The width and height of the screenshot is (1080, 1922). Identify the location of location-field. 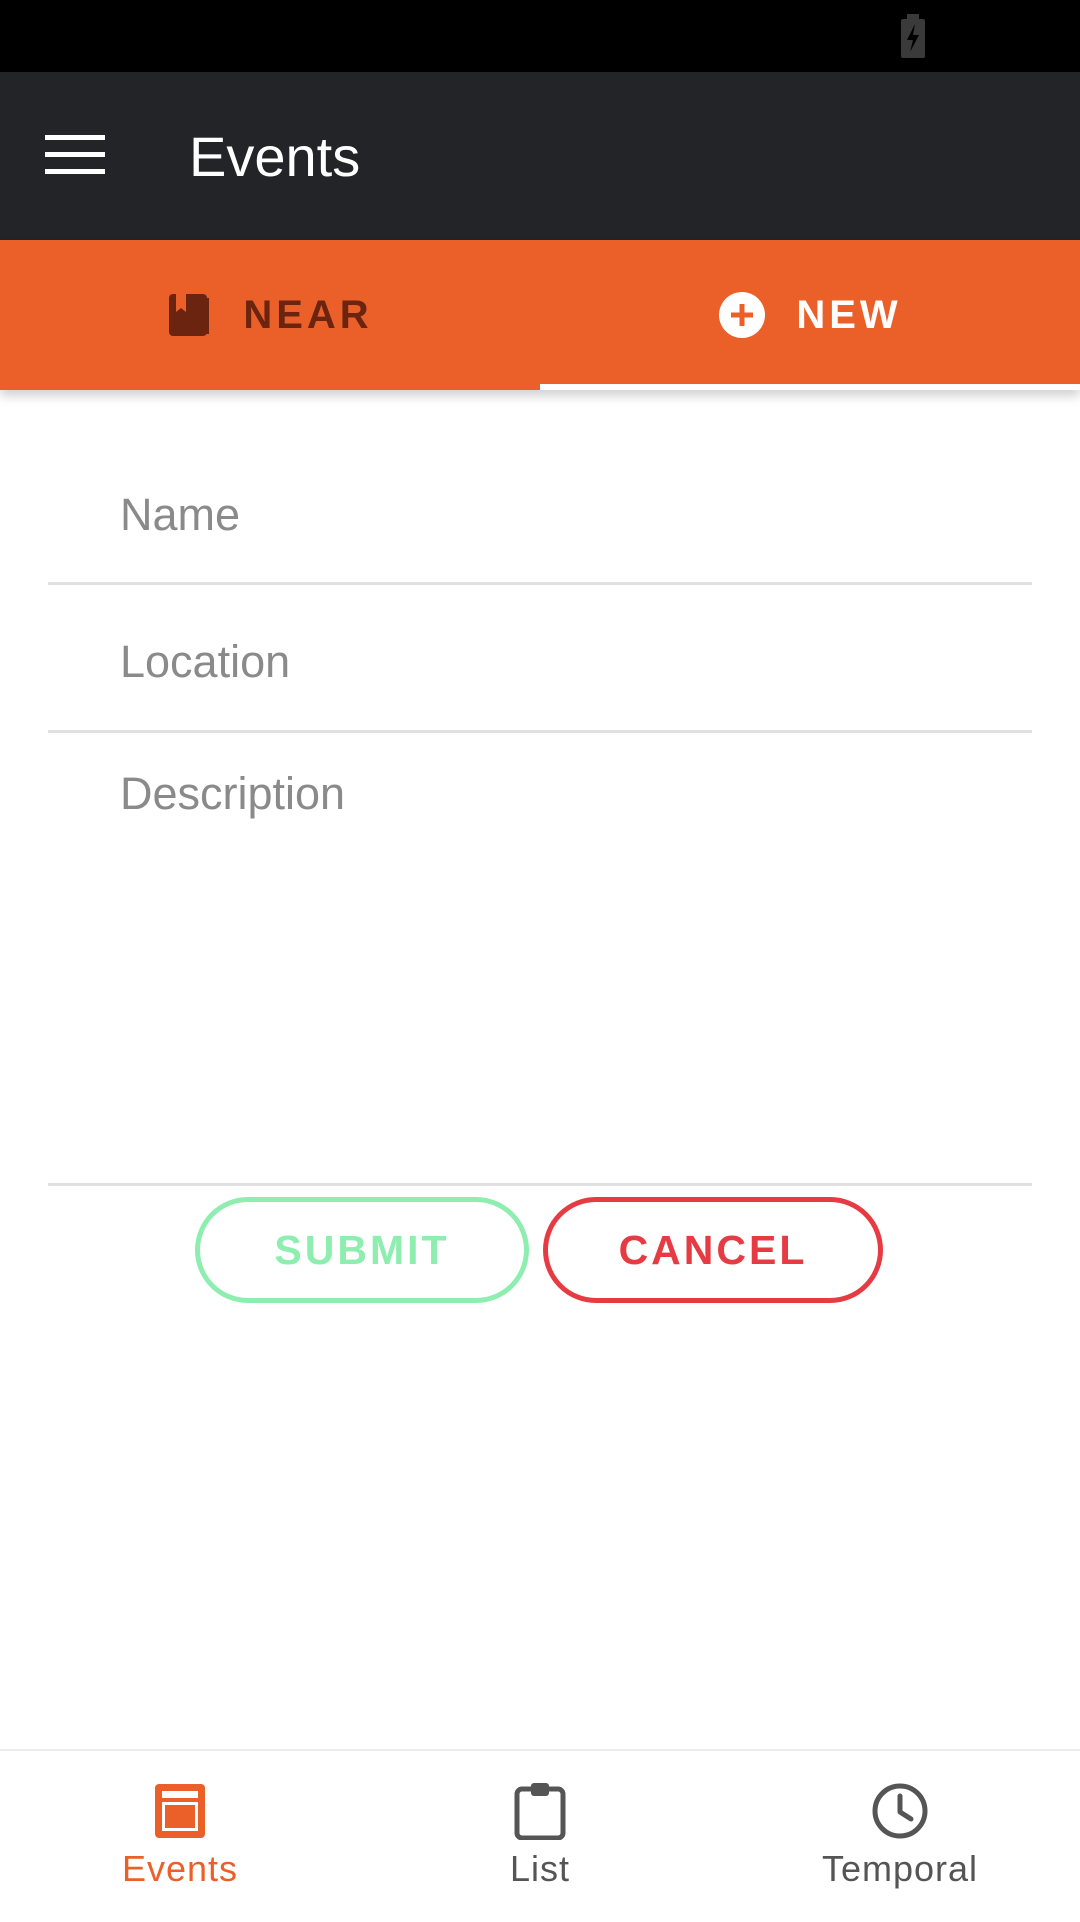
(540, 659).